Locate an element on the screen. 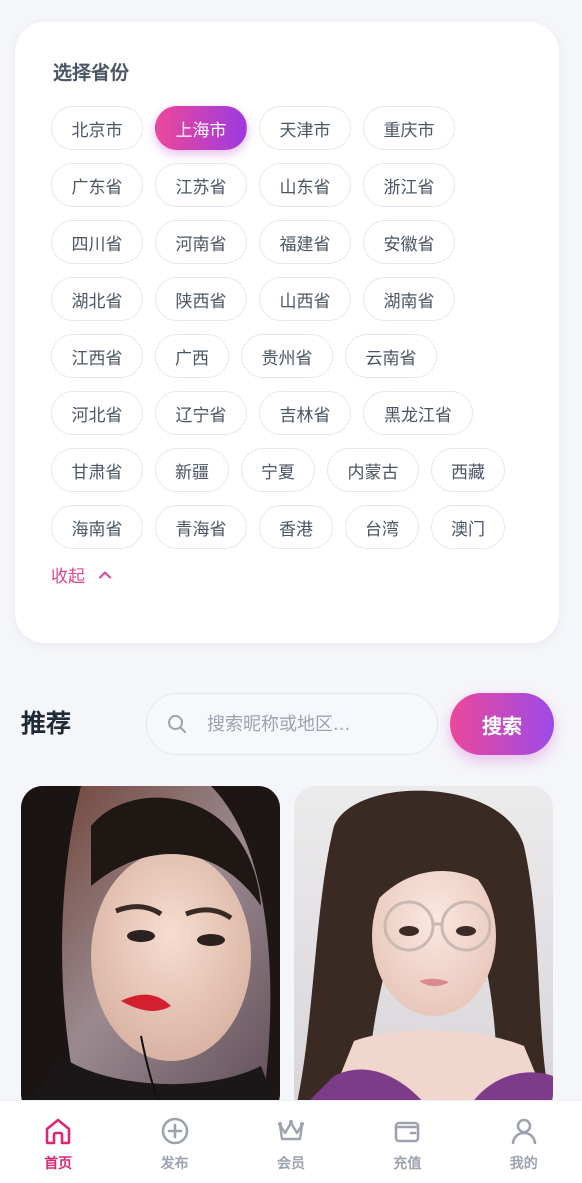  province-chip: 新疆 is located at coordinates (192, 470).